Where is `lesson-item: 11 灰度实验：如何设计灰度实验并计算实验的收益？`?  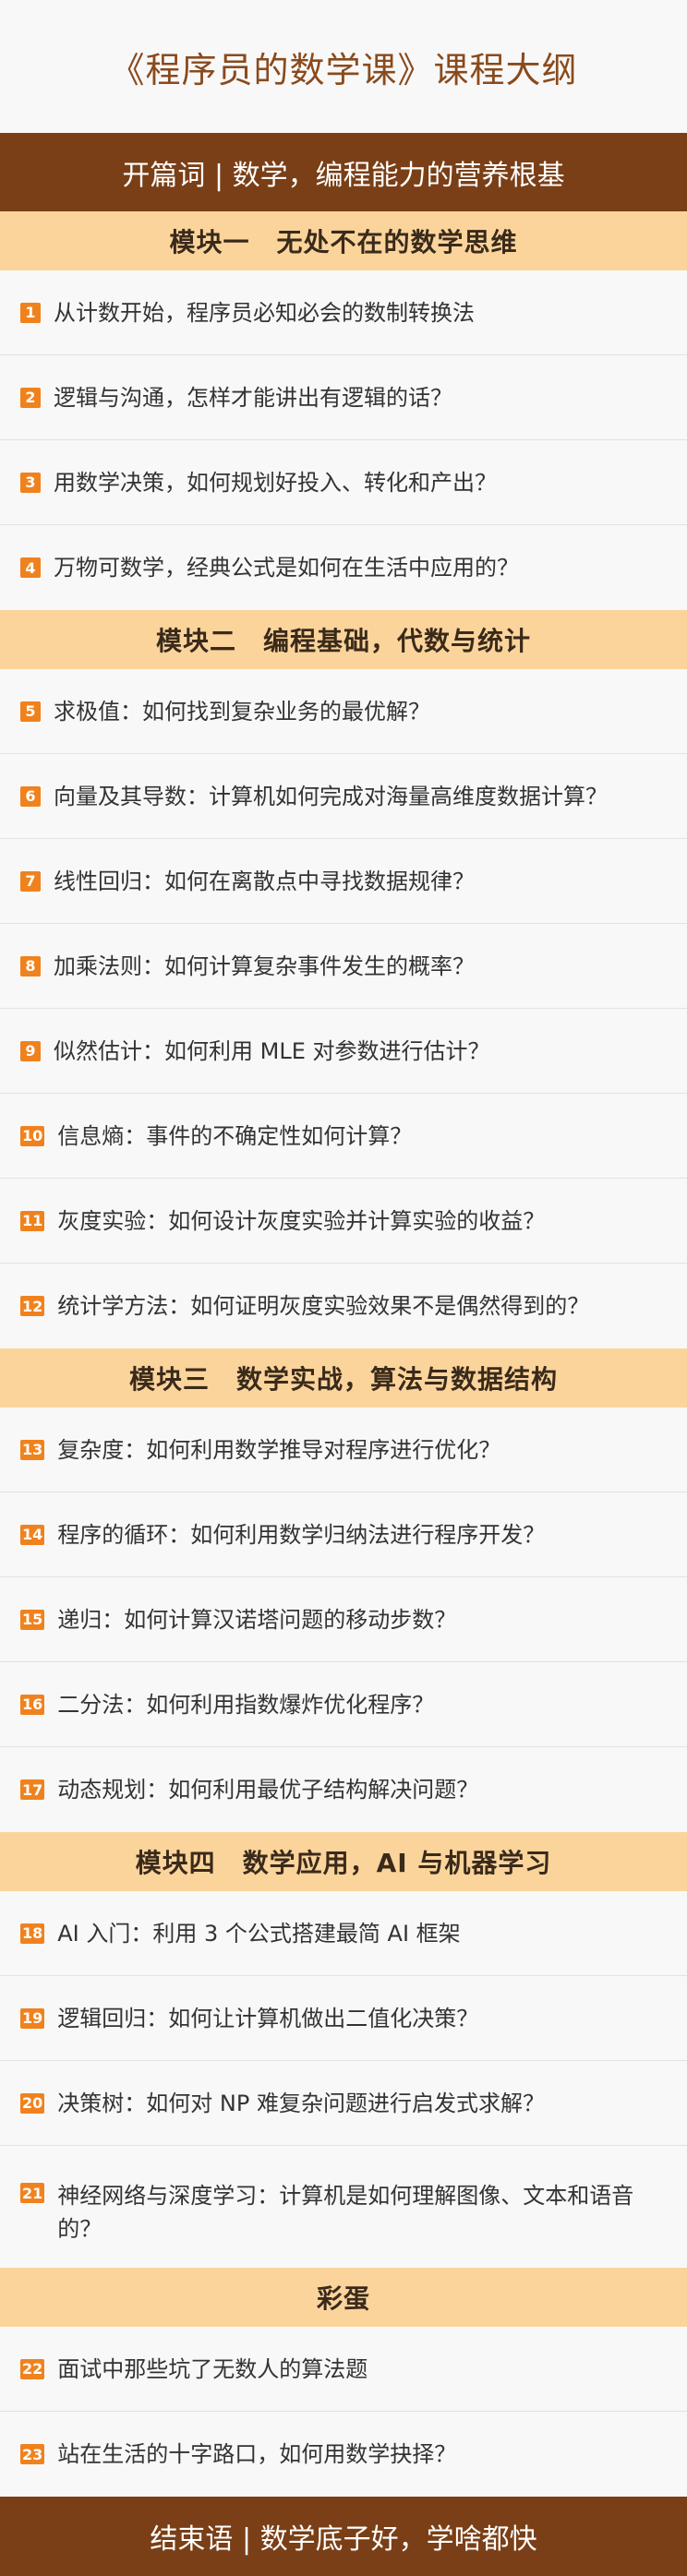 lesson-item: 11 灰度实验：如何设计灰度实验并计算实验的收益？ is located at coordinates (343, 1222).